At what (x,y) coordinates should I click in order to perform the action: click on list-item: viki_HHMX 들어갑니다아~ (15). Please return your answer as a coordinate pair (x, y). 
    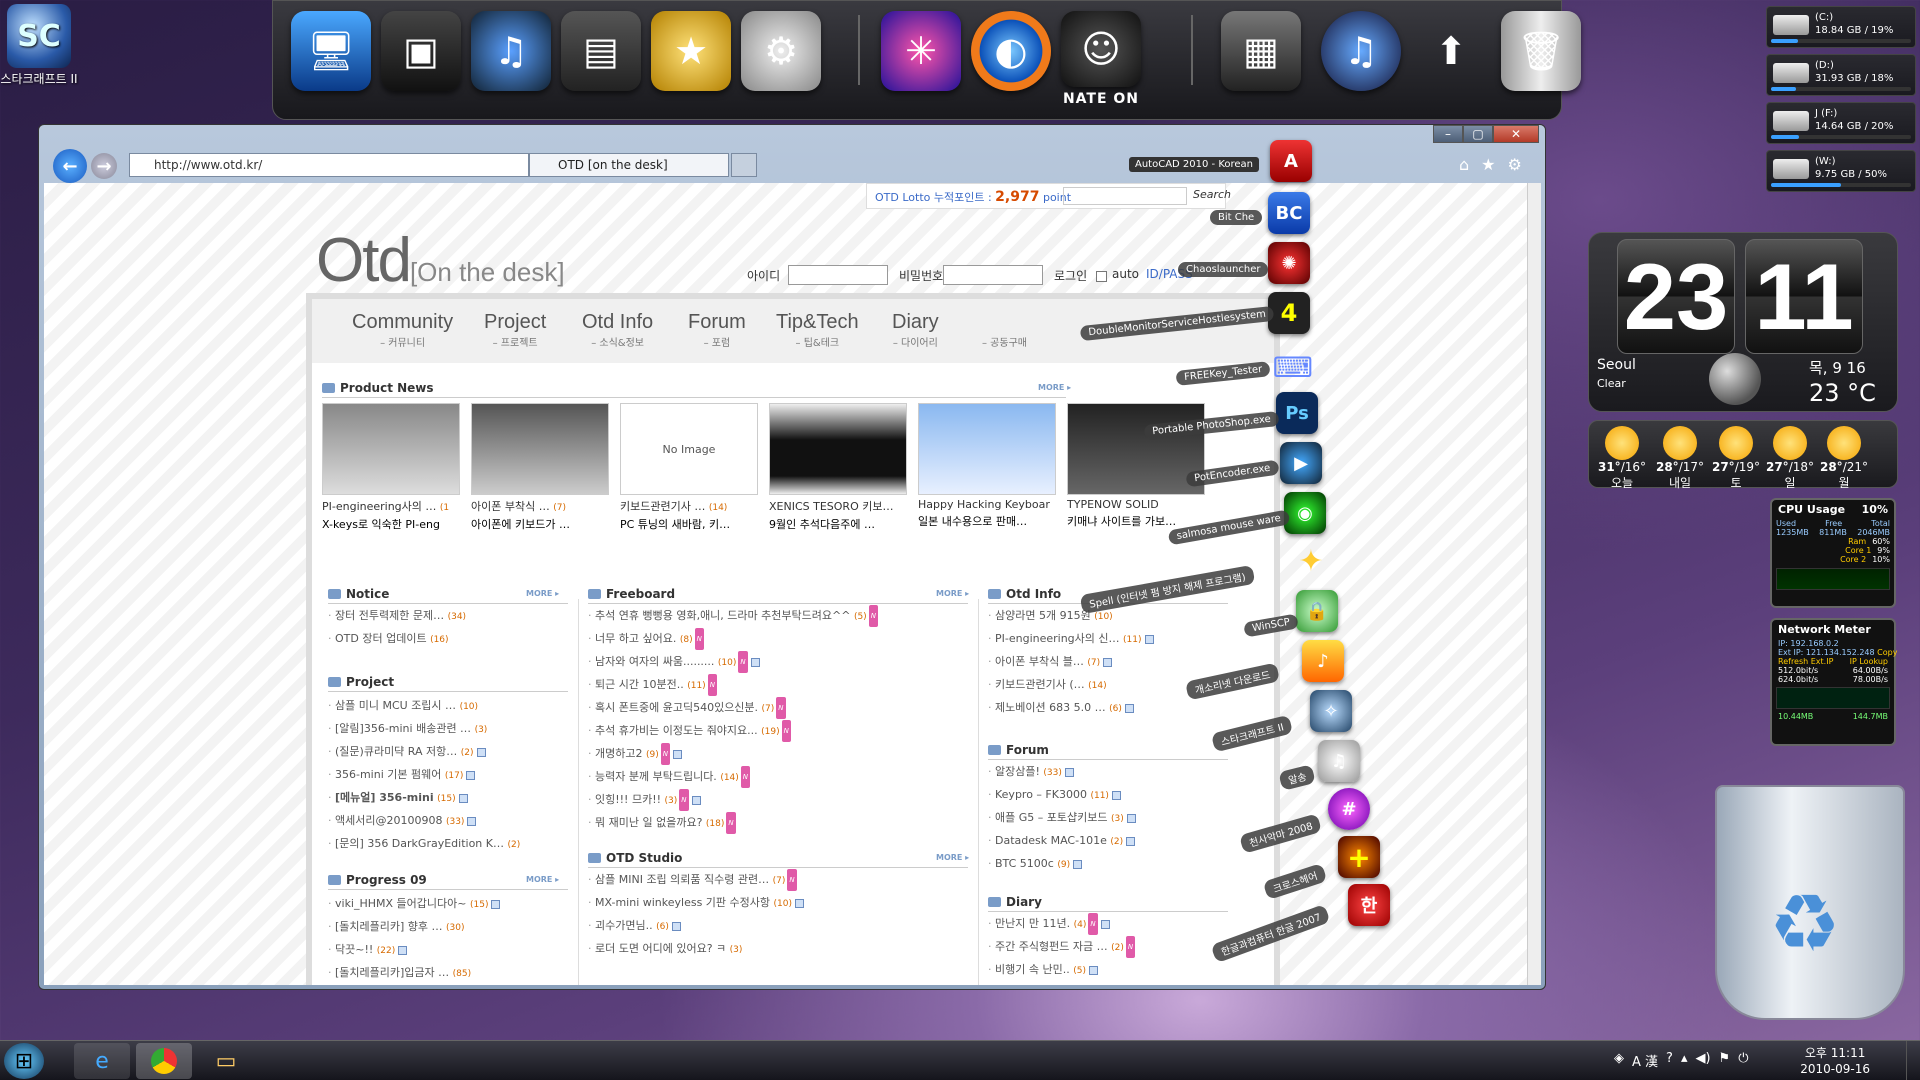
    Looking at the image, I should click on (414, 904).